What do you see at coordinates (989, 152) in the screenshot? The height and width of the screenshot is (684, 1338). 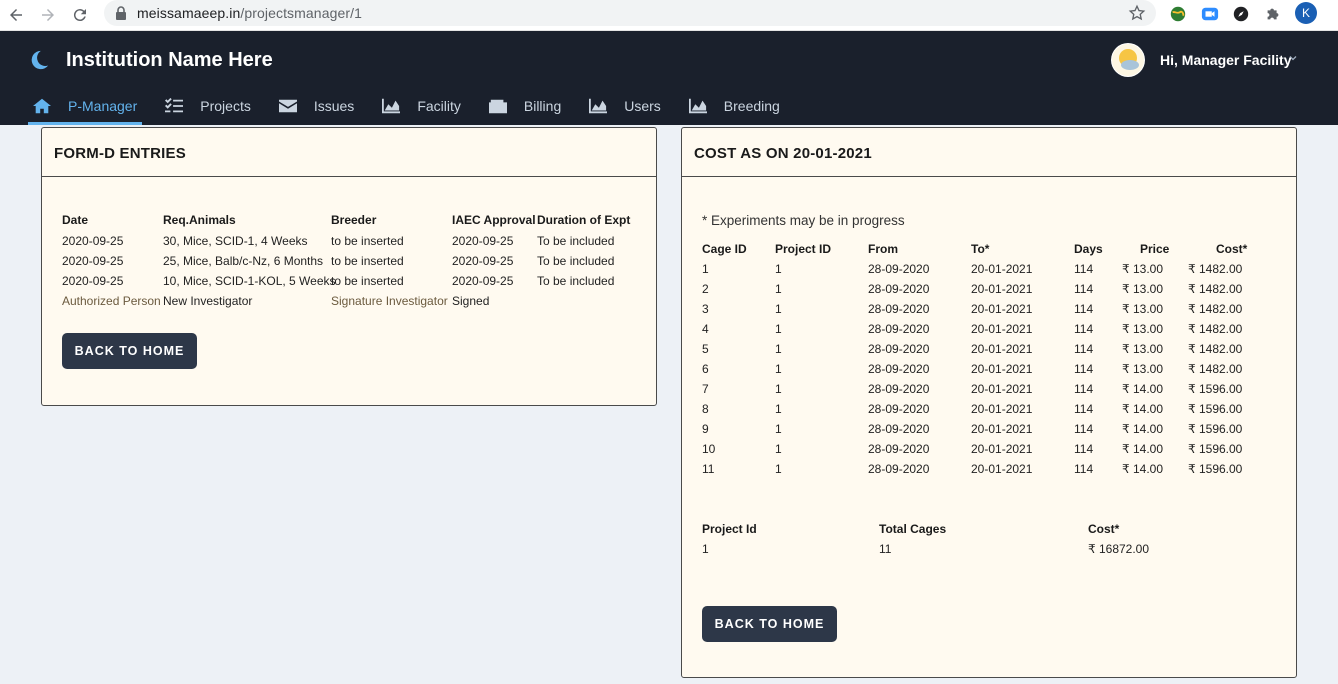 I see `cost-title: COST AS ON 20-01-2021` at bounding box center [989, 152].